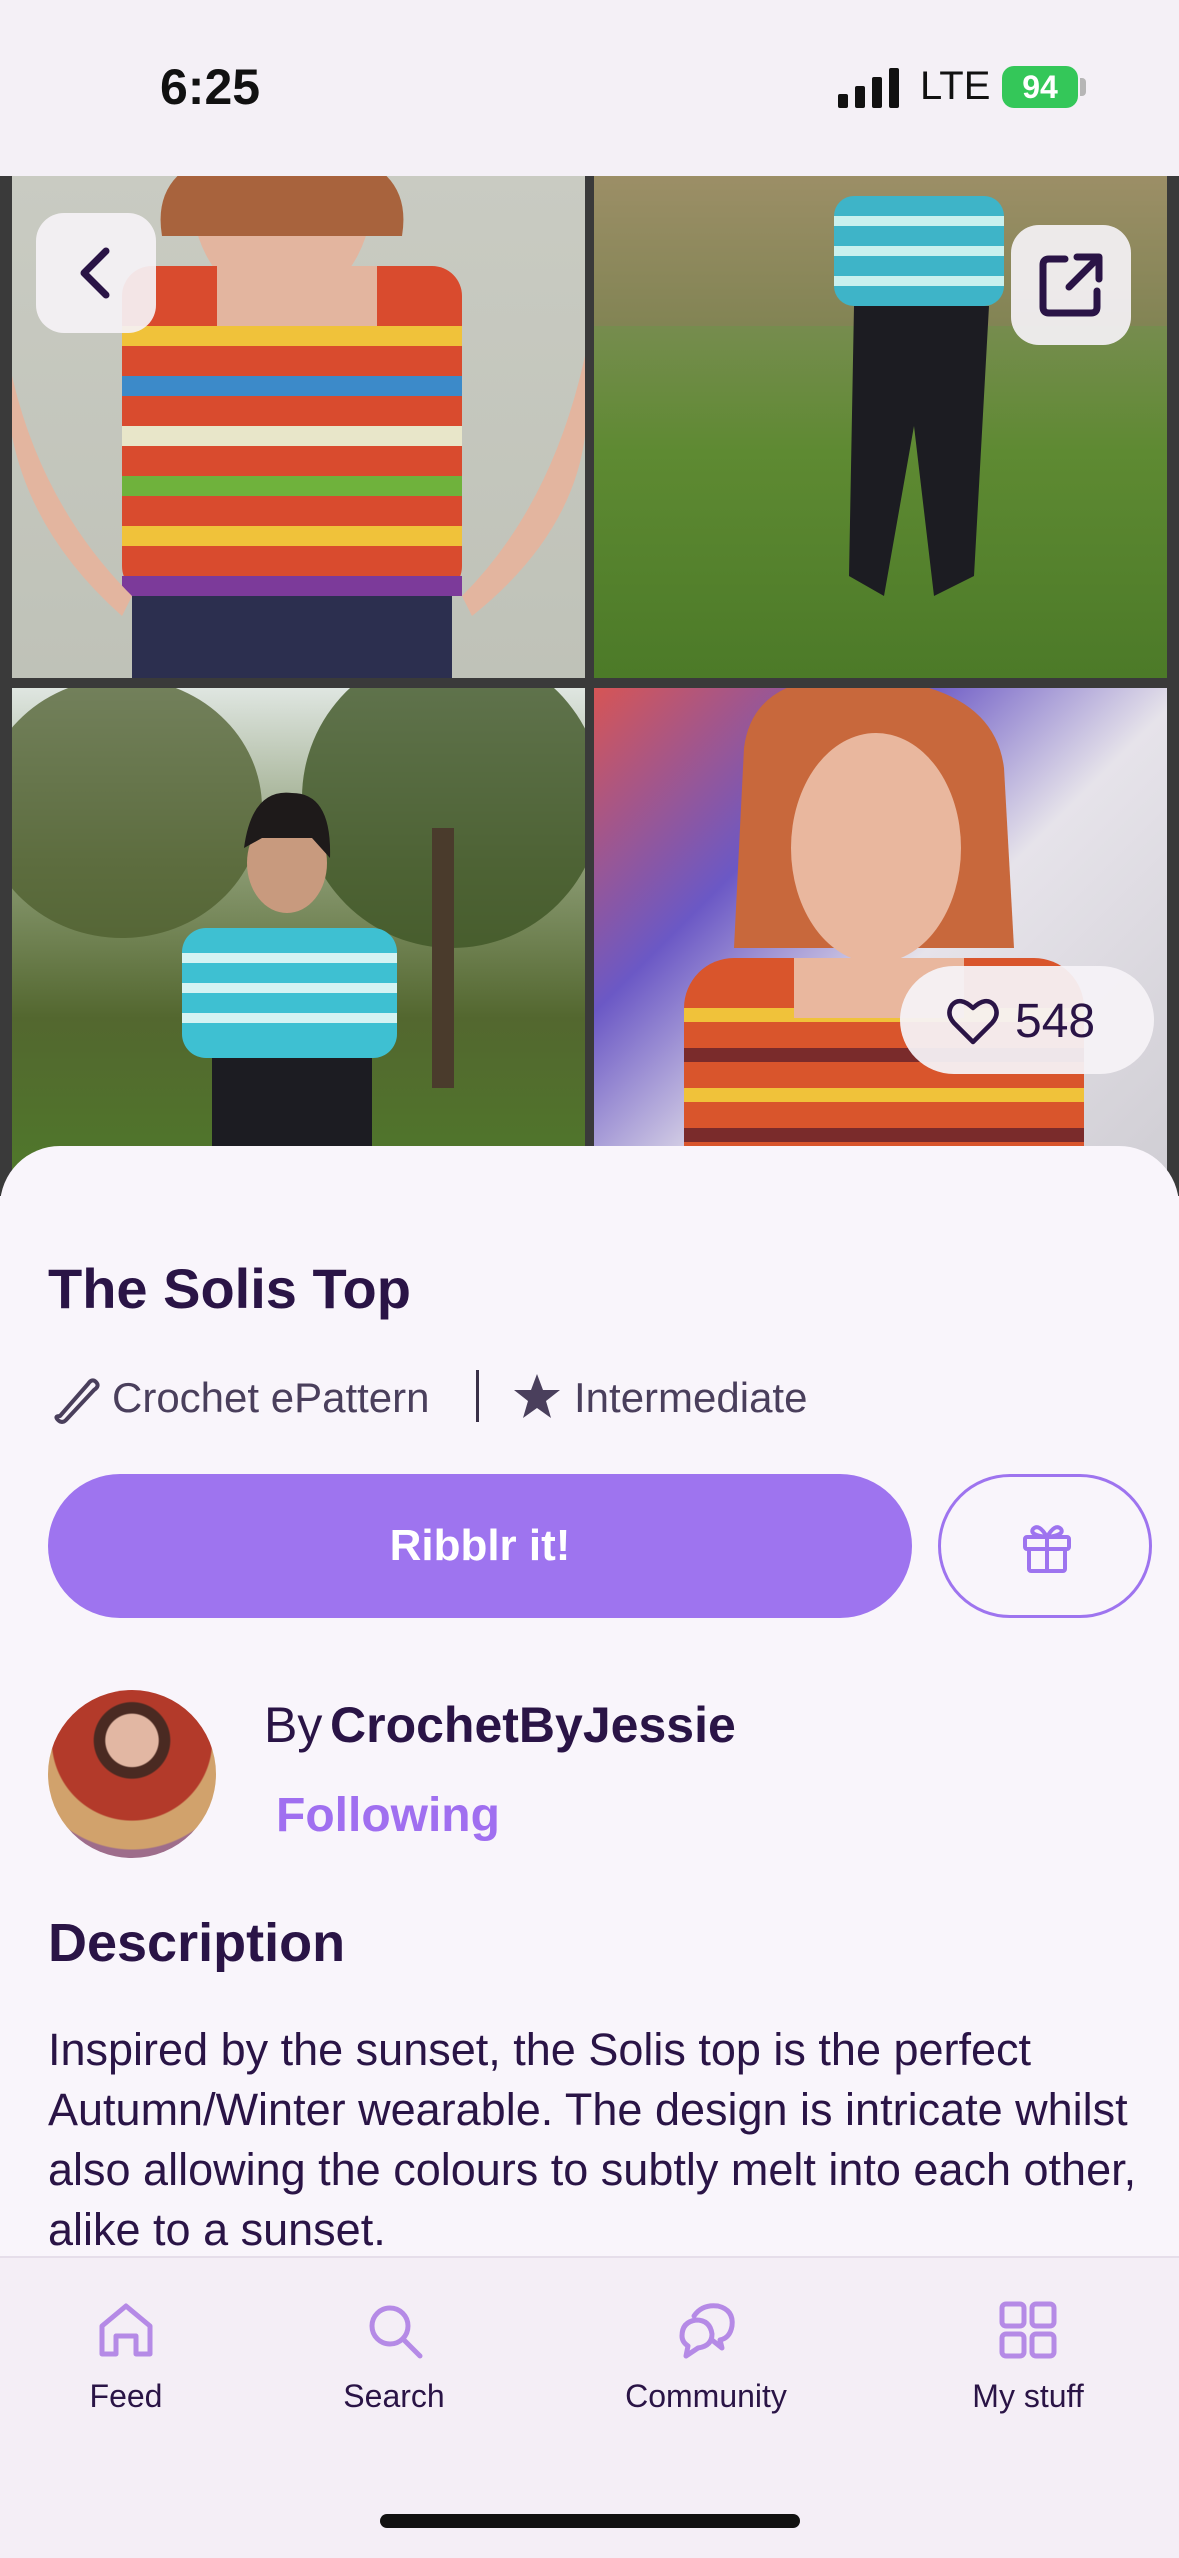 The width and height of the screenshot is (1179, 2558). I want to click on pattern-type: Crochet ePattern, so click(271, 1397).